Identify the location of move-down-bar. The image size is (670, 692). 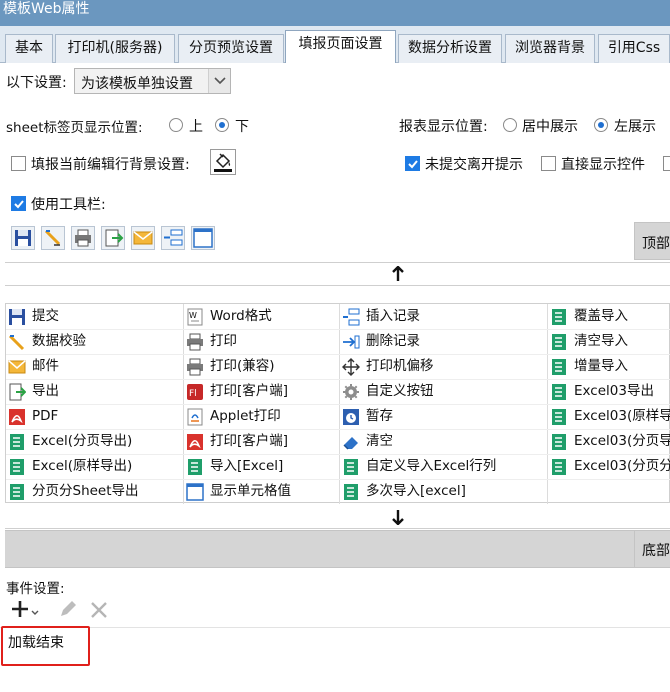
(337, 517).